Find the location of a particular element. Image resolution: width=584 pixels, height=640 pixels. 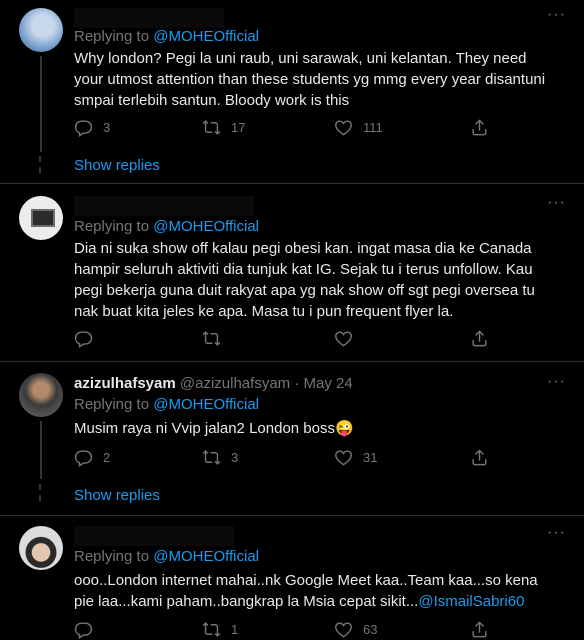

tweet-author: azizulhafsyam @azizulhafsyam · May 24 is located at coordinates (213, 383).